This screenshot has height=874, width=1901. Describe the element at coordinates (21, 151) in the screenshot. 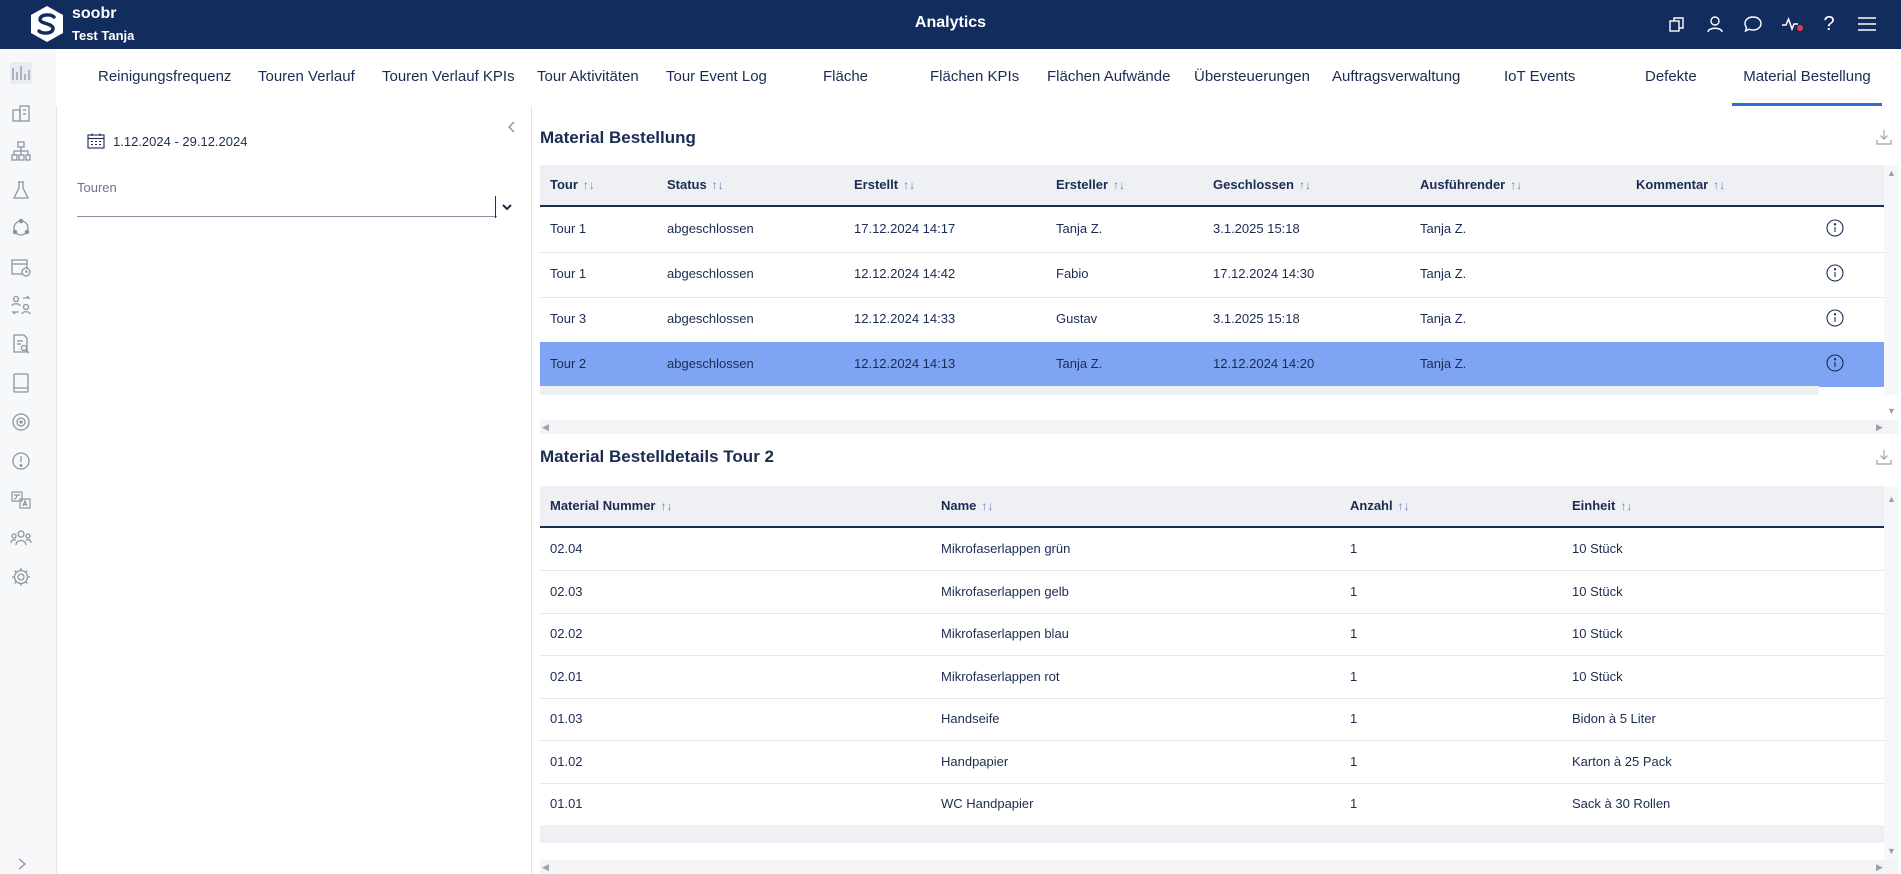

I see `hierarchy-icon` at that location.